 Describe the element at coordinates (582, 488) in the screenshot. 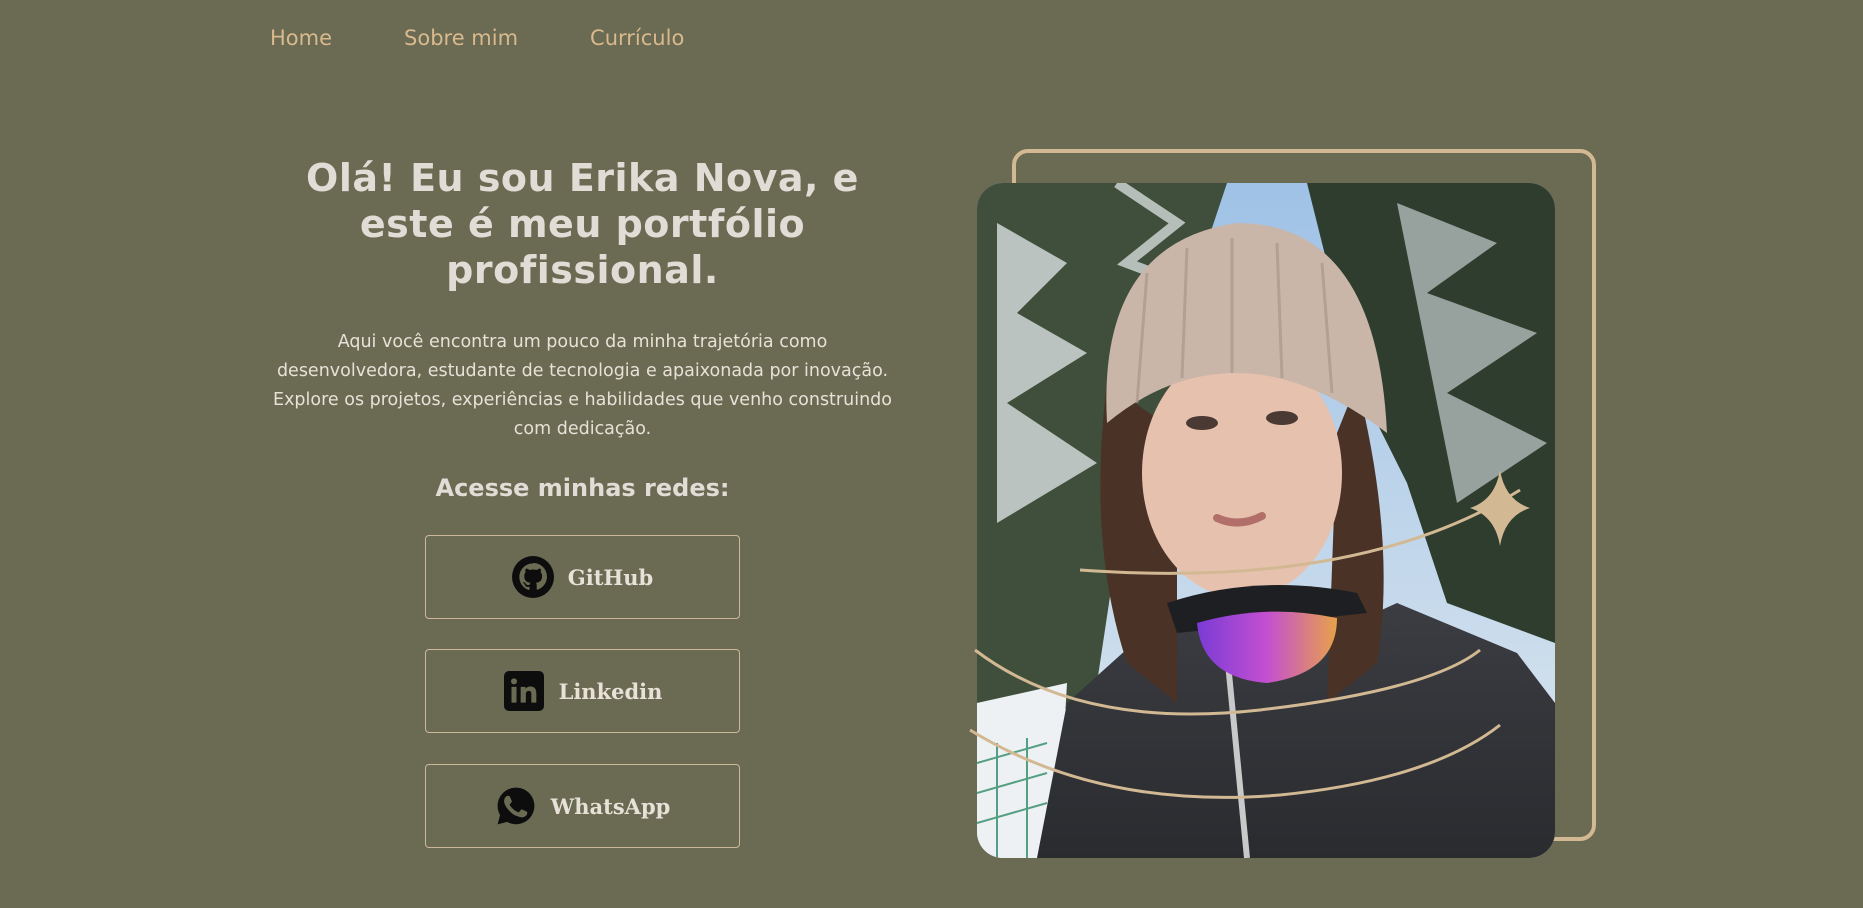

I see `social-heading: Acesse minhas redes:` at that location.